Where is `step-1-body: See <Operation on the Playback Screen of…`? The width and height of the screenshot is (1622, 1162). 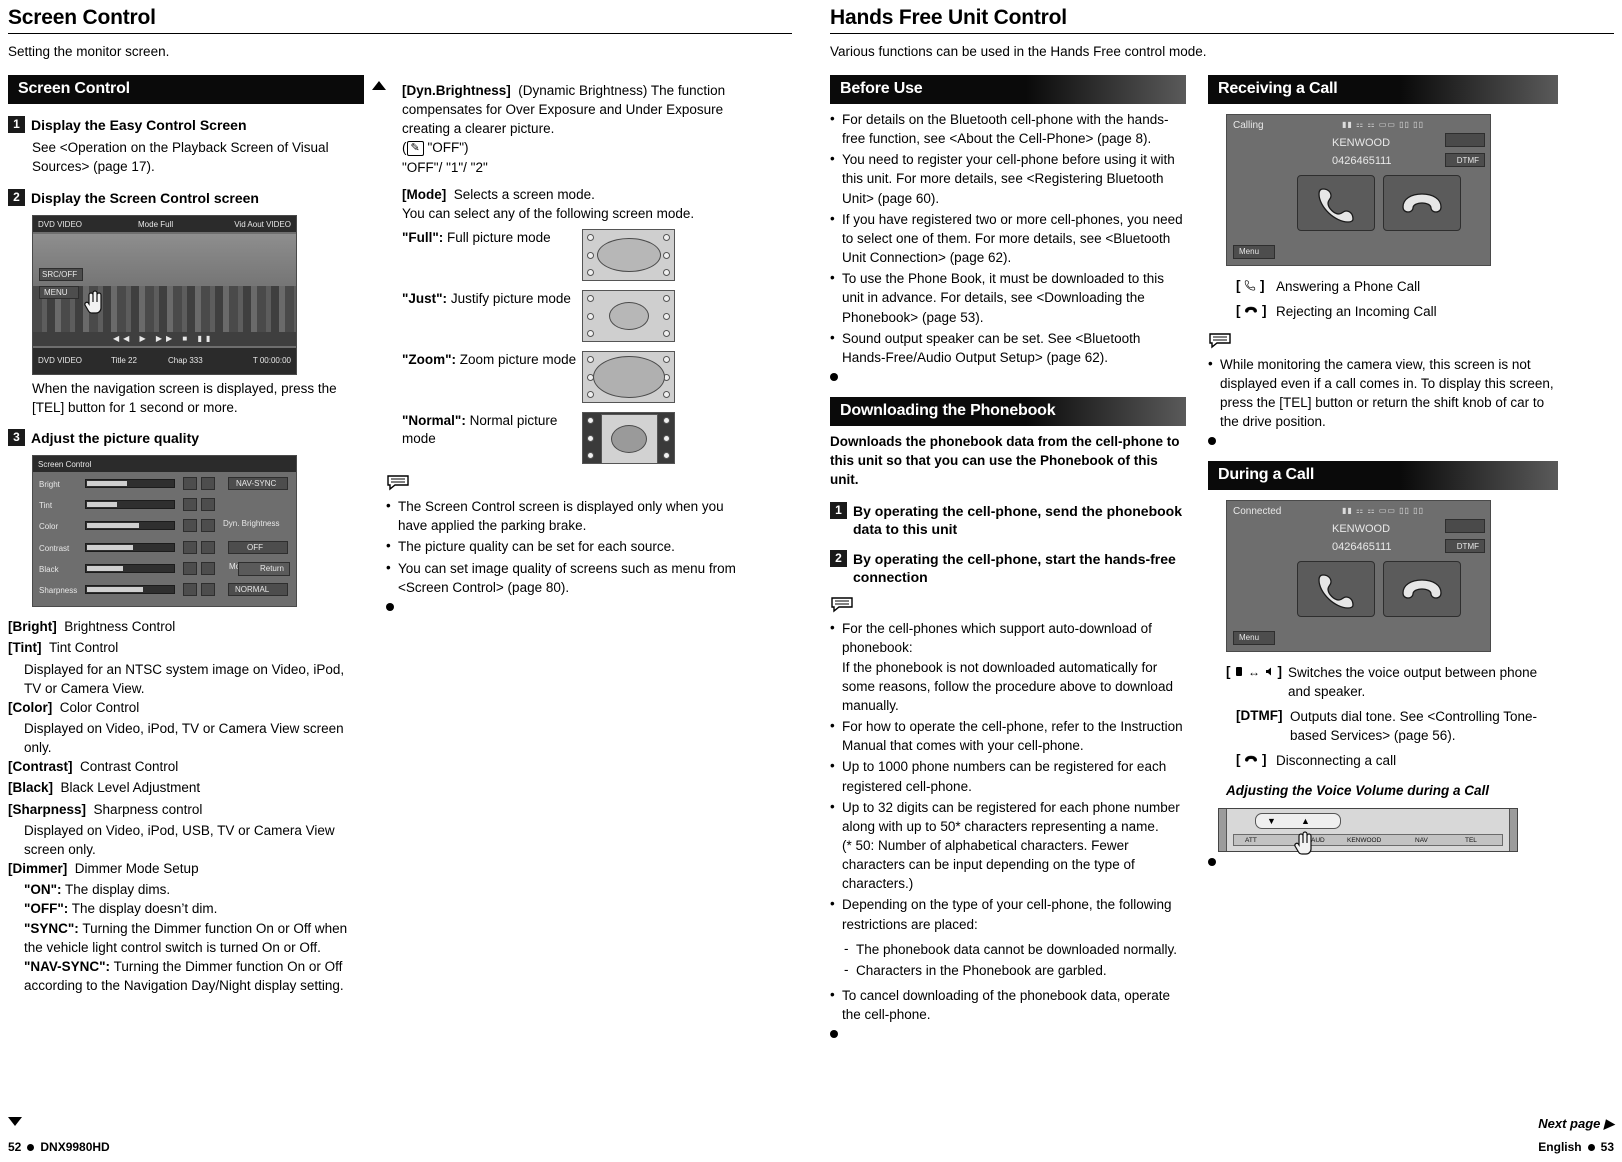
step-1-body: See <Operation on the Playback Screen of… is located at coordinates (180, 157).